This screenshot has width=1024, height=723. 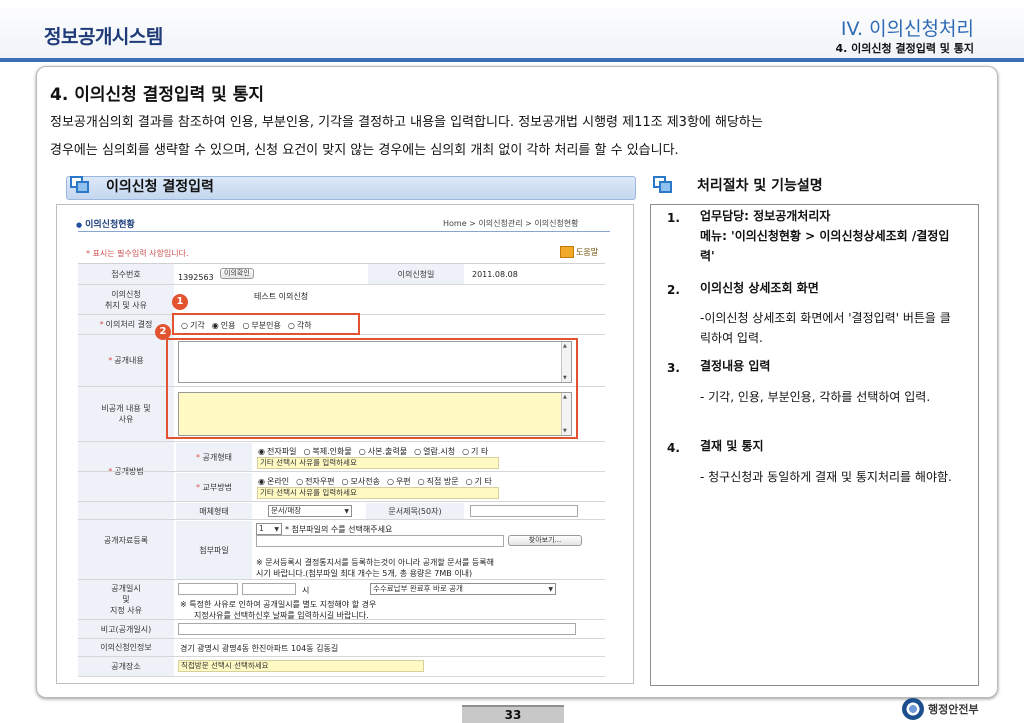 I want to click on right-panel-title: 처리절차 및 기능설명, so click(x=760, y=186).